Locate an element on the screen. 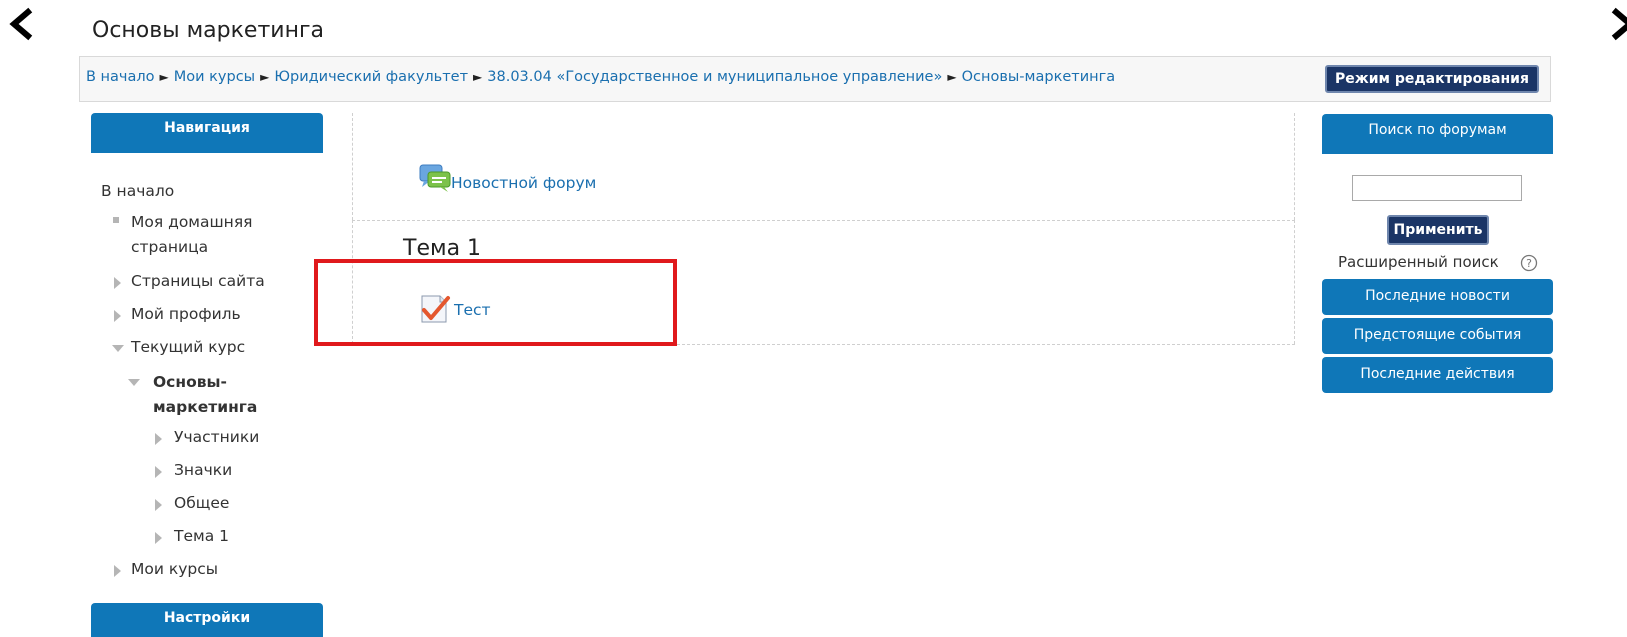 This screenshot has width=1627, height=637. nav-my-profile: Мой профиль is located at coordinates (186, 314).